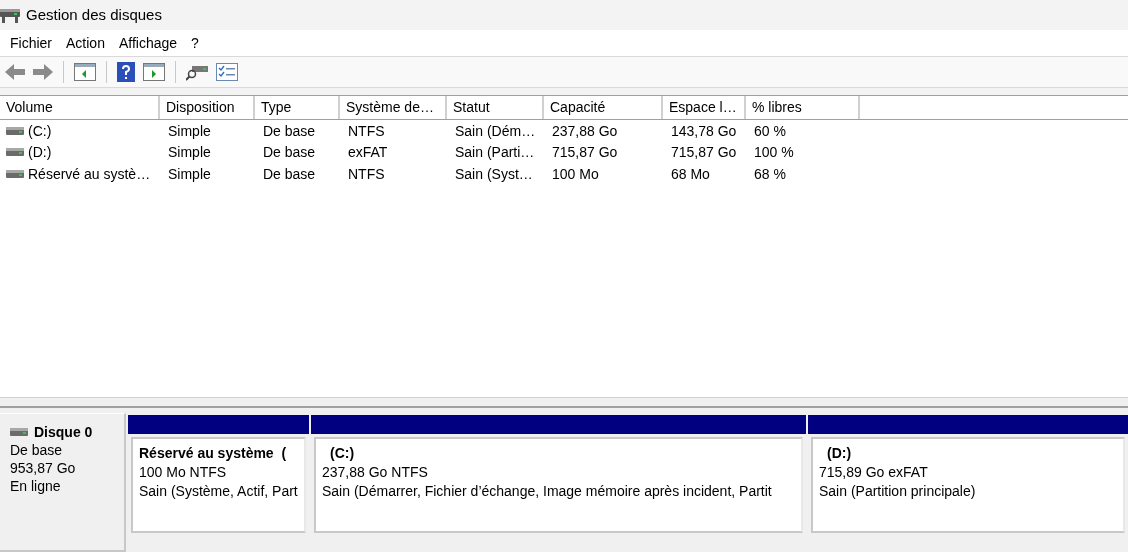 The height and width of the screenshot is (552, 1128). Describe the element at coordinates (36, 486) in the screenshot. I see `disk-state: En ligne` at that location.